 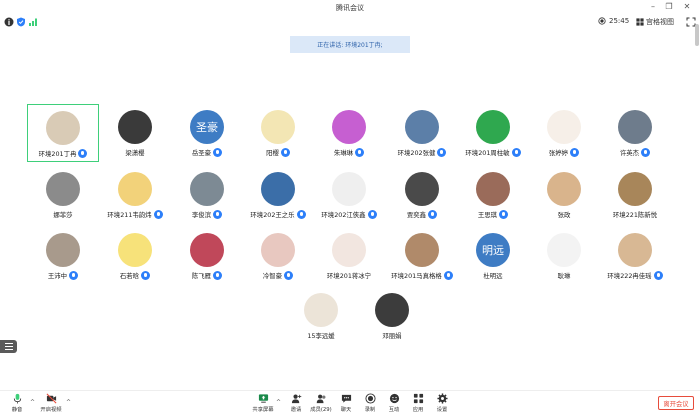 What do you see at coordinates (63, 275) in the screenshot?
I see `participant-name-row: 王沛中` at bounding box center [63, 275].